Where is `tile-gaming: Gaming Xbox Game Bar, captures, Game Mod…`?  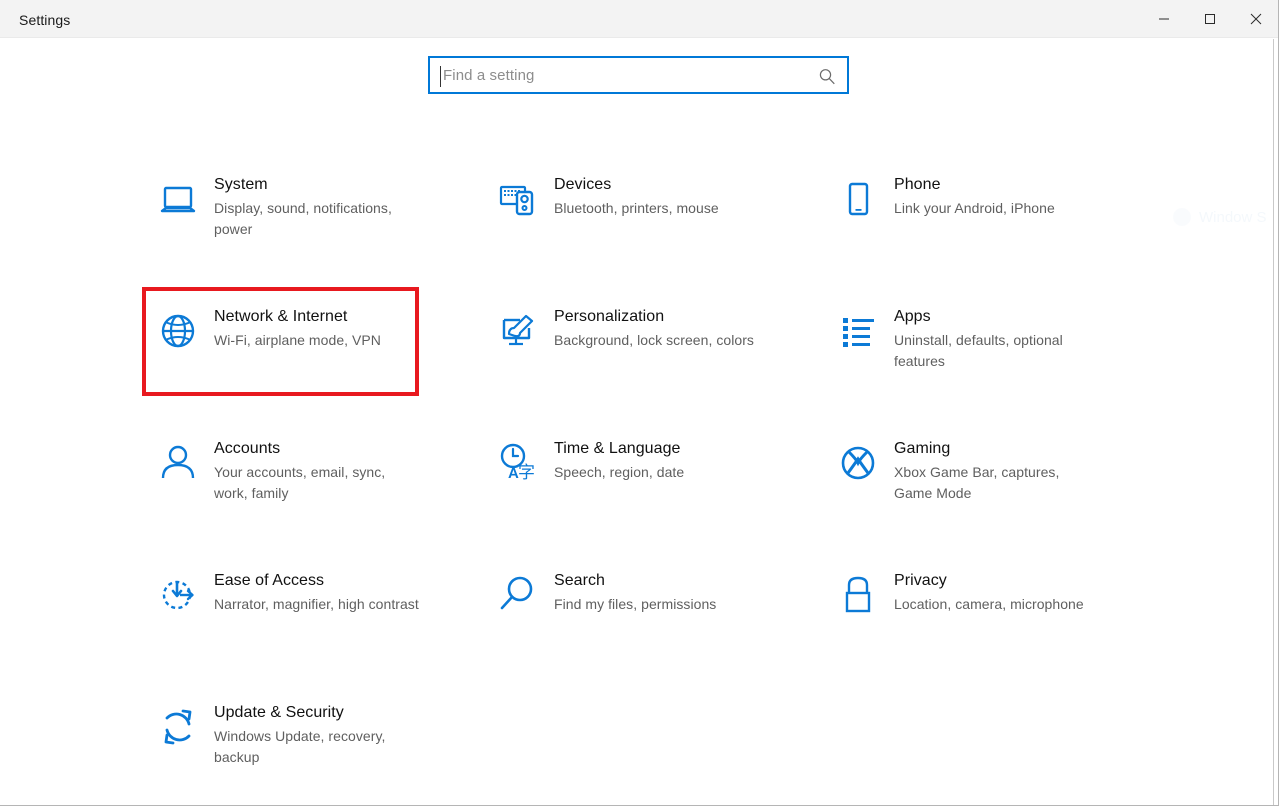 tile-gaming: Gaming Xbox Game Bar, captures, Game Mod… is located at coordinates (992, 490).